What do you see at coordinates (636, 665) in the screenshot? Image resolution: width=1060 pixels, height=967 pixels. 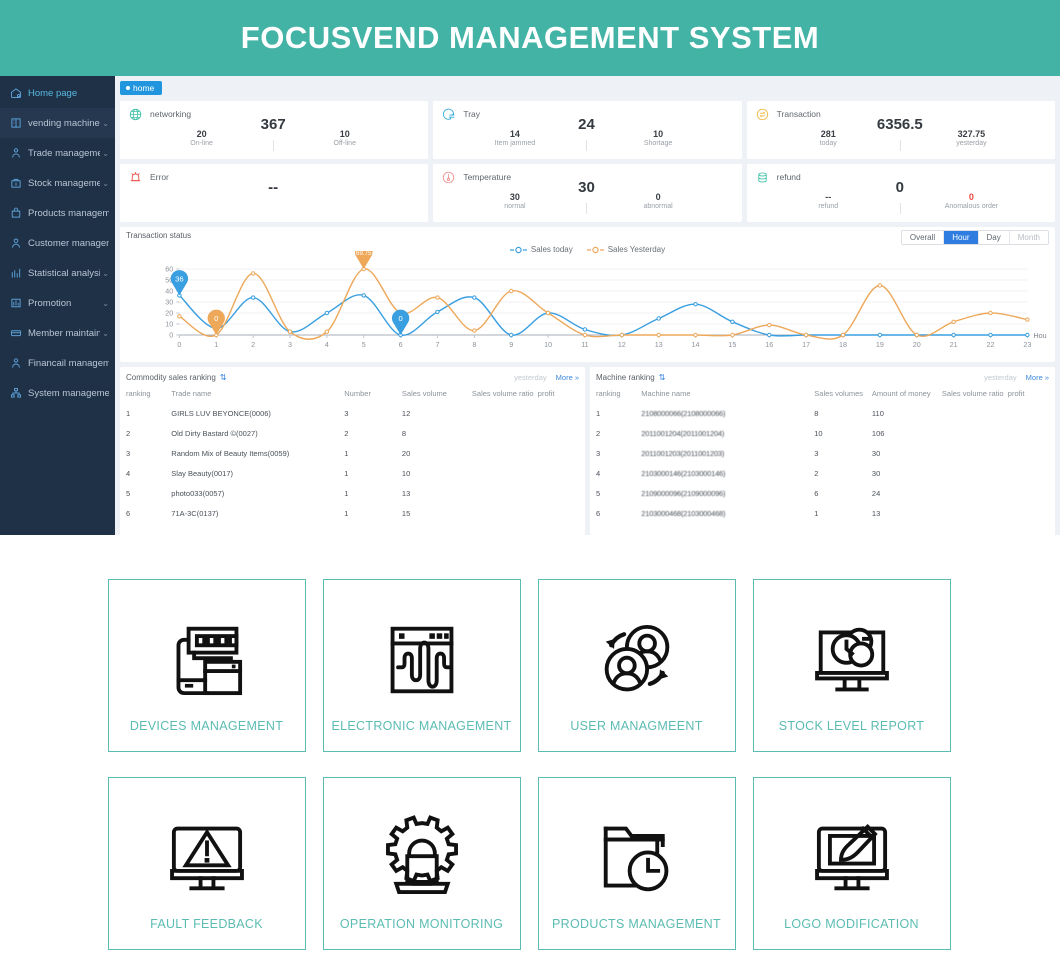 I see `module-card-user-managmeent: USER MANAGMEENT` at bounding box center [636, 665].